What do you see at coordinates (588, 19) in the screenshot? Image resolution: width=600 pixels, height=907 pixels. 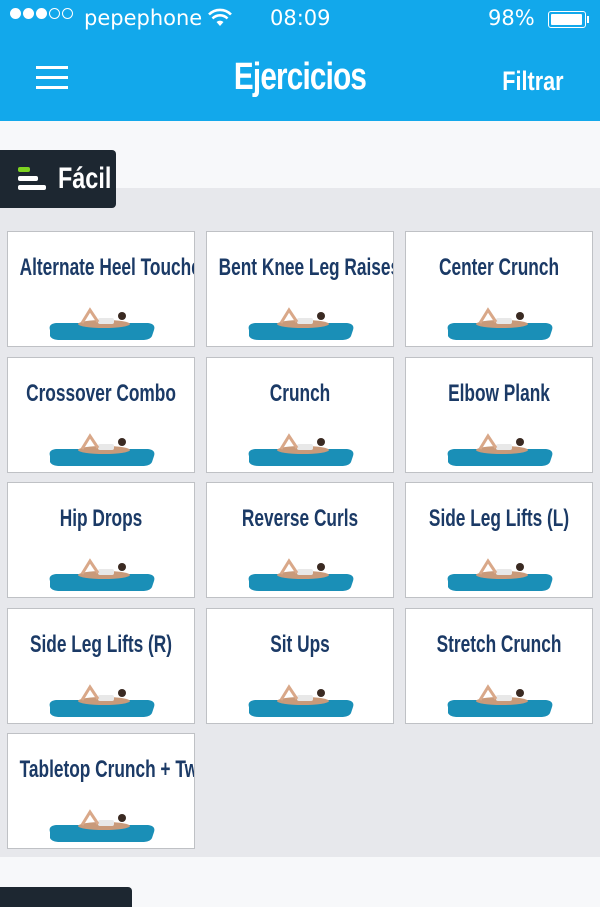 I see `battery-tip` at bounding box center [588, 19].